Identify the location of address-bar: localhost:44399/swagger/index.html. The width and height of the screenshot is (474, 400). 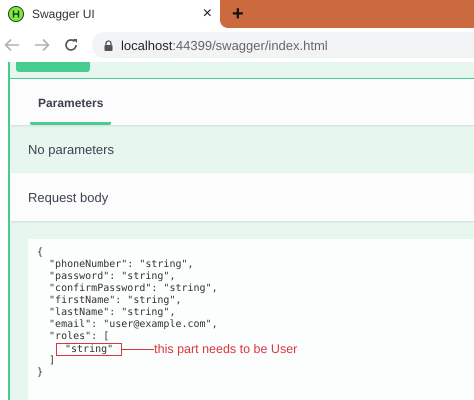
(283, 45).